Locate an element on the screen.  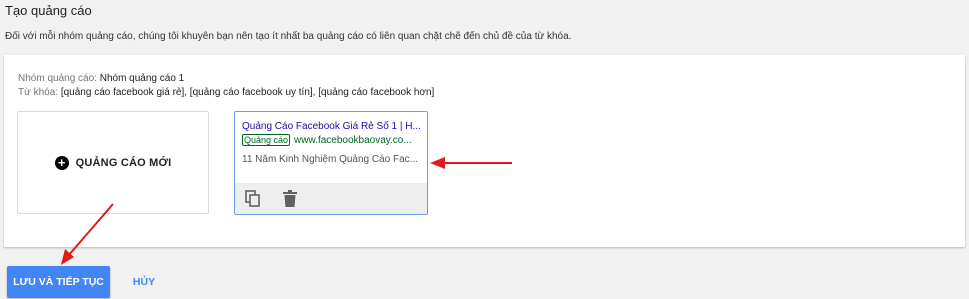
save-and-continue-button: LƯU VÀ TIẾP TỤC is located at coordinates (58, 282).